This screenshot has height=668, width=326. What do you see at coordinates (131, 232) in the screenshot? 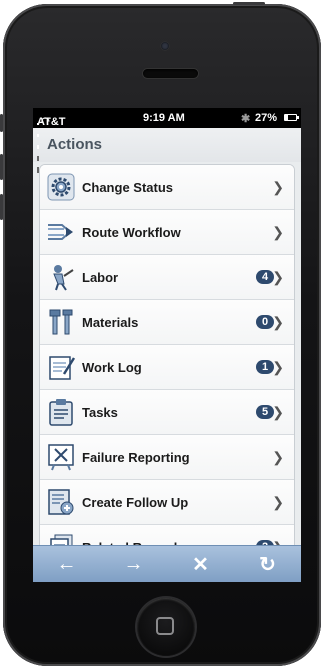
I see `action-label: Route Workflow` at bounding box center [131, 232].